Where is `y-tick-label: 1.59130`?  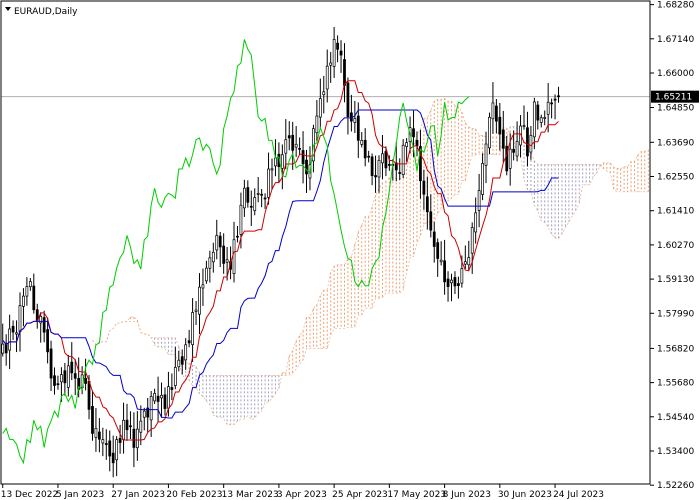
y-tick-label: 1.59130 is located at coordinates (675, 280).